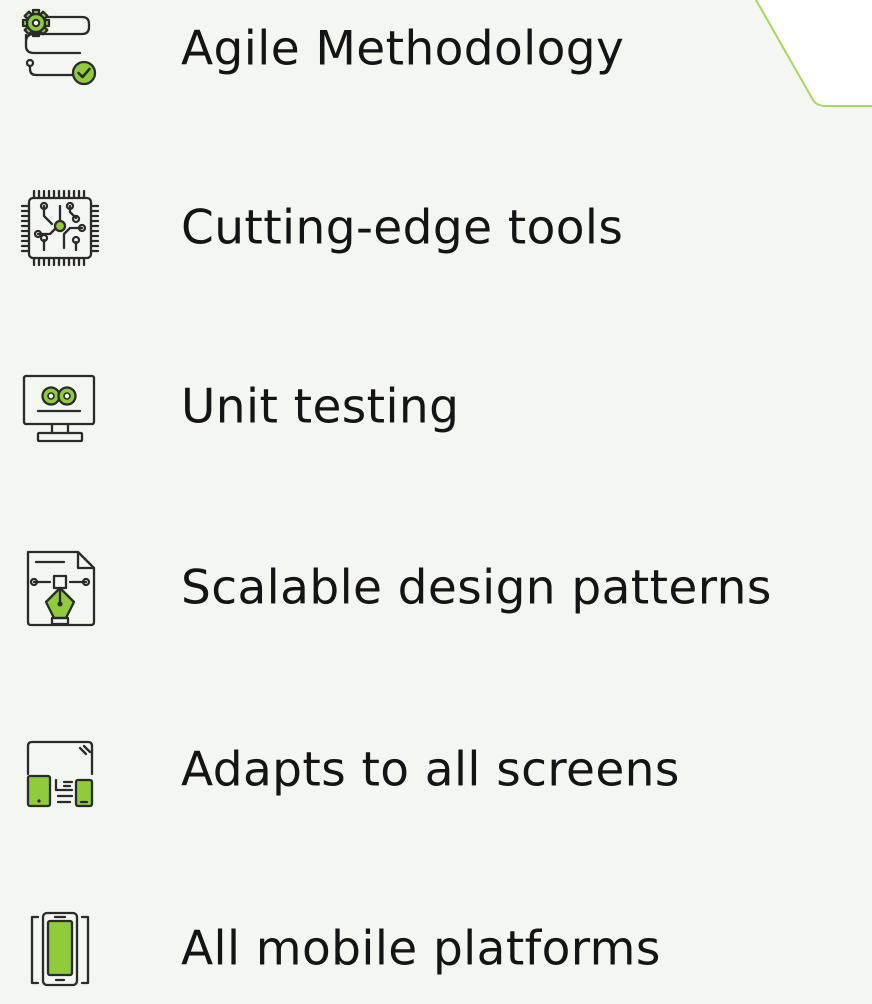 This screenshot has width=872, height=1004. Describe the element at coordinates (476, 588) in the screenshot. I see `feature-label: Scalable design patterns` at that location.